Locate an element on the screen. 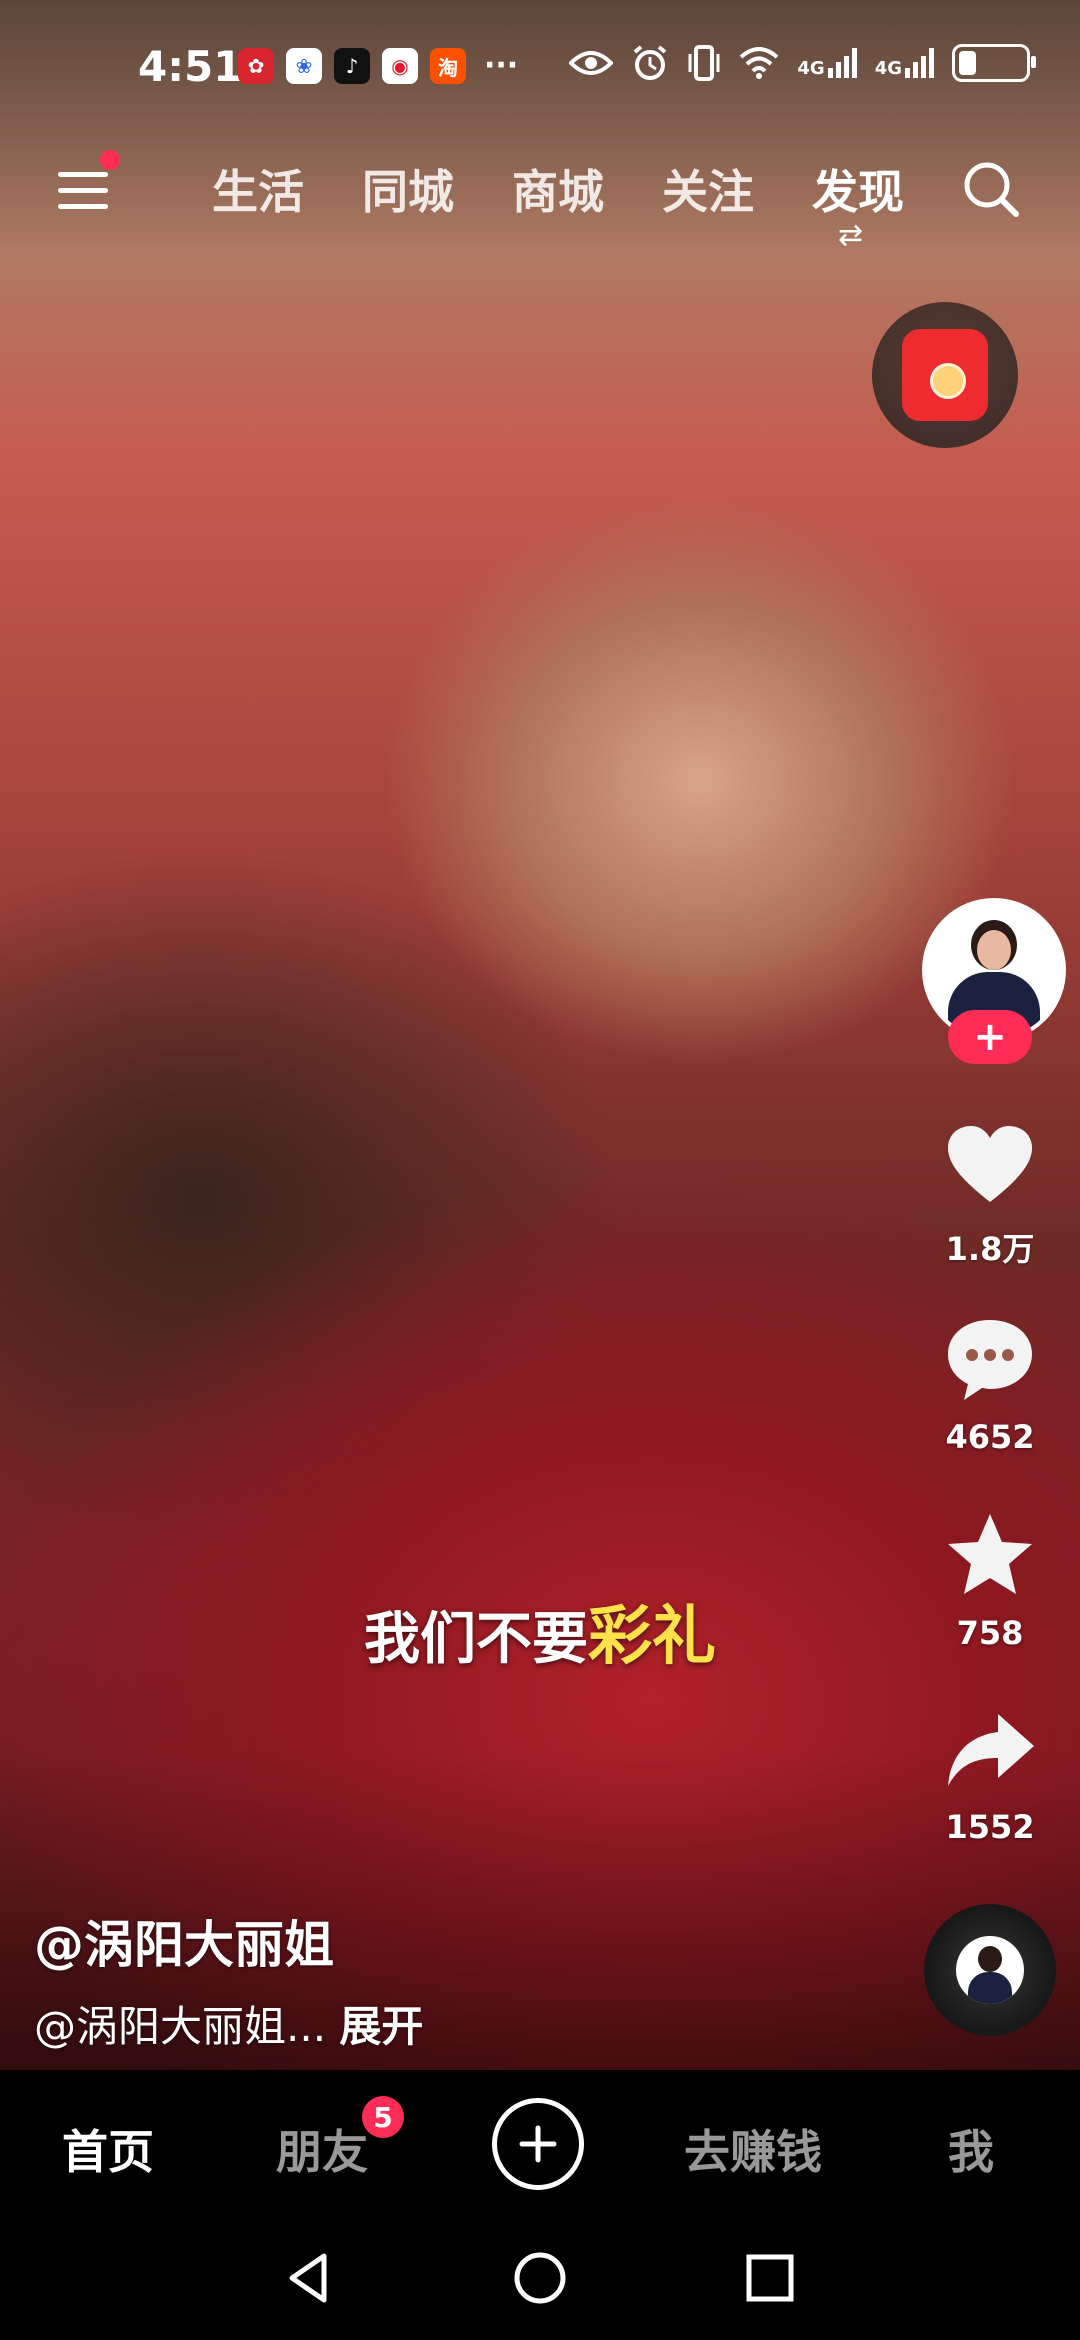 This screenshot has height=2340, width=1080. tiktok-app-icon: ♪ is located at coordinates (352, 66).